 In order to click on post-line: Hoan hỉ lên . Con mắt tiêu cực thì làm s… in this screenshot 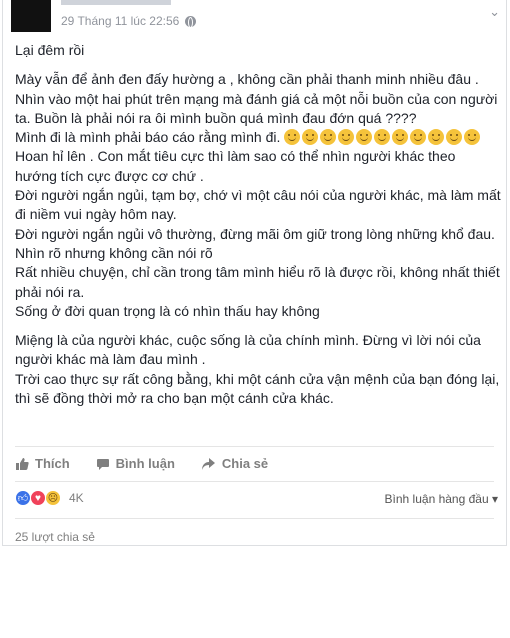, I will do `click(235, 166)`.